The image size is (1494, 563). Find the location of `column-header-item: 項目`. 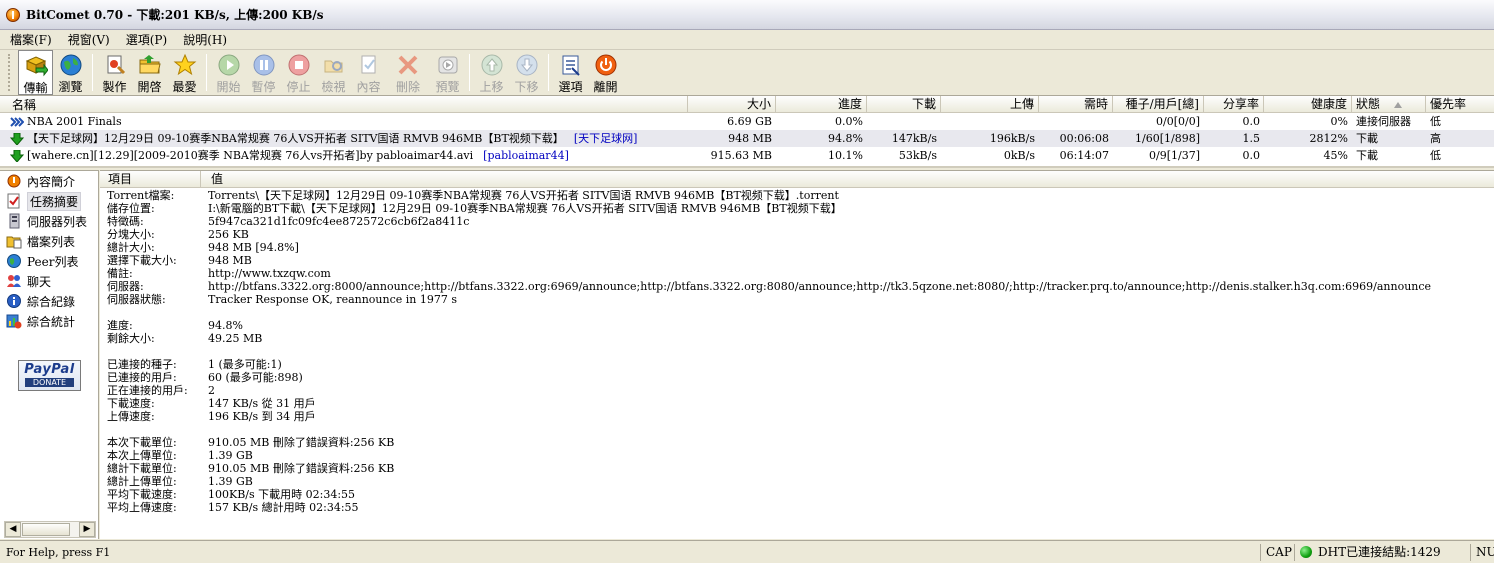

column-header-item: 項目 is located at coordinates (150, 179).